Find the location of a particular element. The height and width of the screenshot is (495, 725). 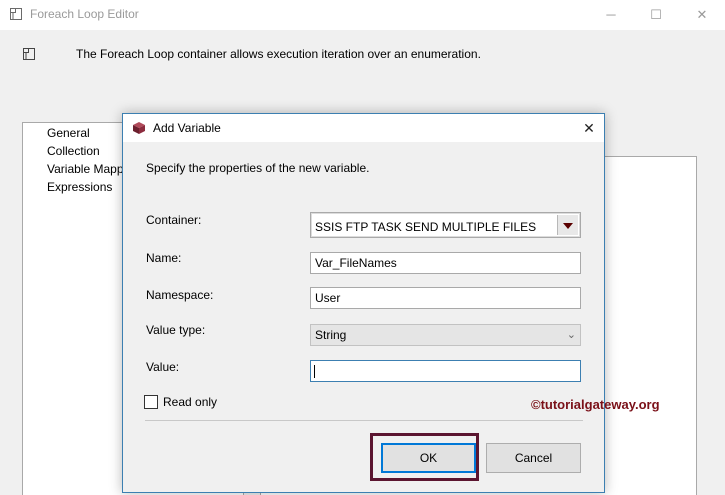

ok-button: OK is located at coordinates (428, 458).